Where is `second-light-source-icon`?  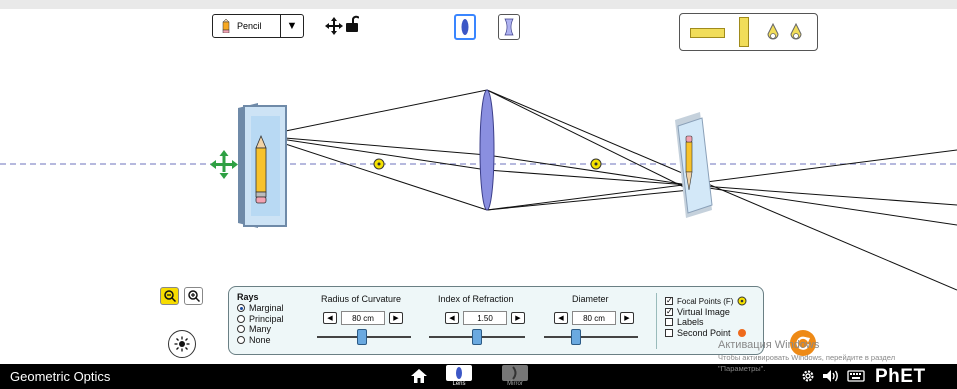 second-light-source-icon is located at coordinates (796, 33).